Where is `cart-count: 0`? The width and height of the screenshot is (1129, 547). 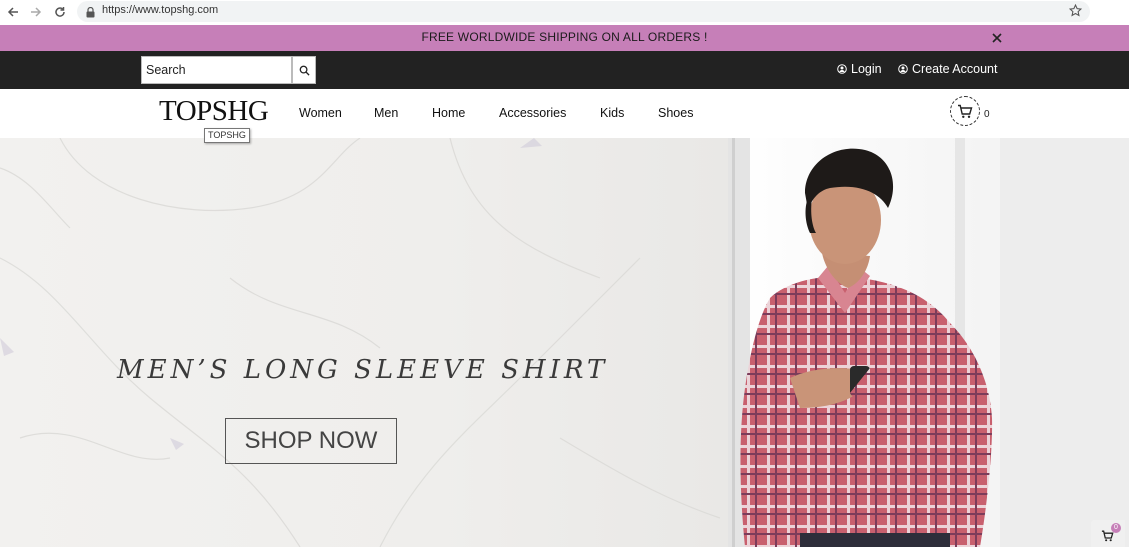 cart-count: 0 is located at coordinates (987, 114).